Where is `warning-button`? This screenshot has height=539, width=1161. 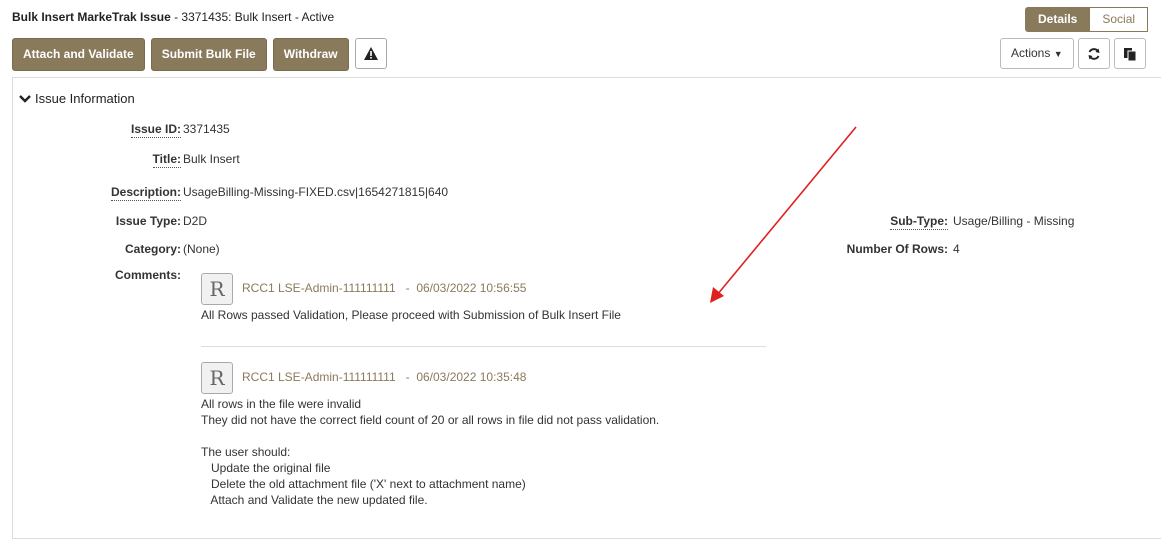 warning-button is located at coordinates (370, 53).